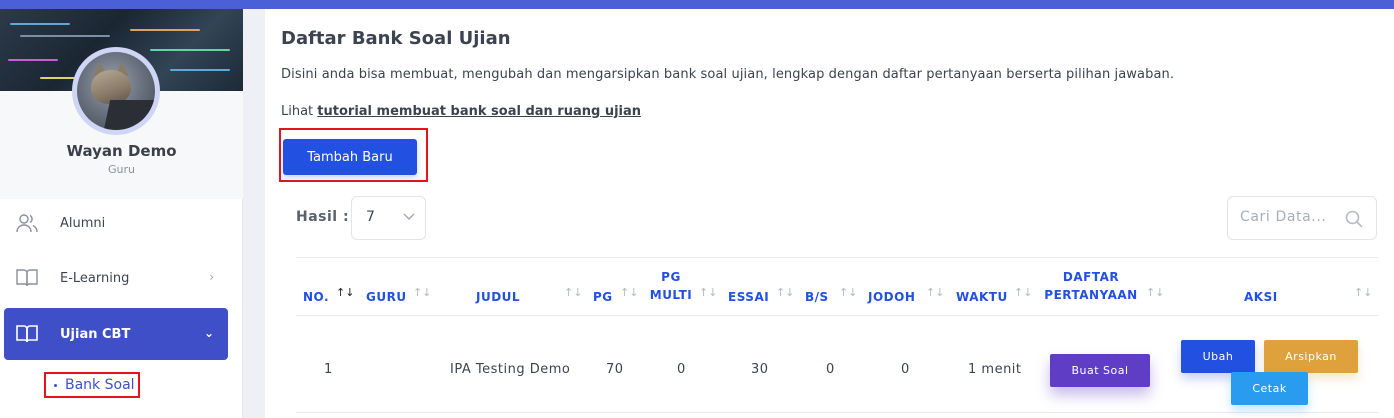 This screenshot has height=418, width=1394. What do you see at coordinates (55, 385) in the screenshot?
I see `bullet-icon` at bounding box center [55, 385].